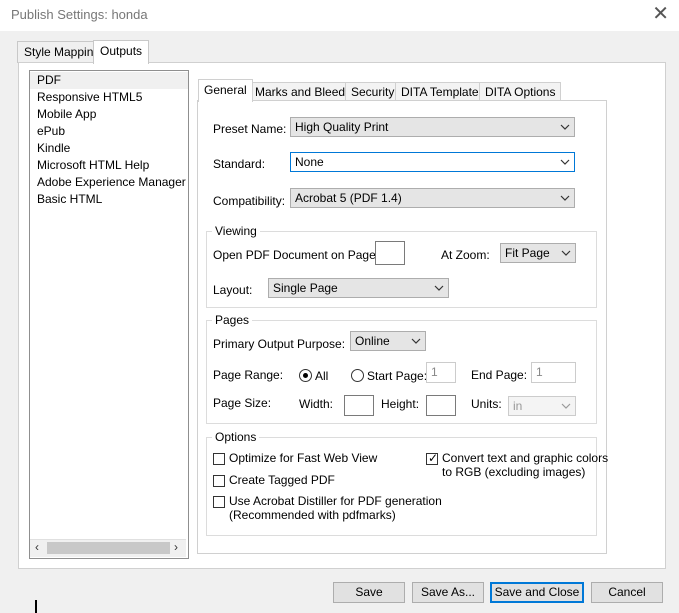  What do you see at coordinates (36, 606) in the screenshot?
I see `text-cursor` at bounding box center [36, 606].